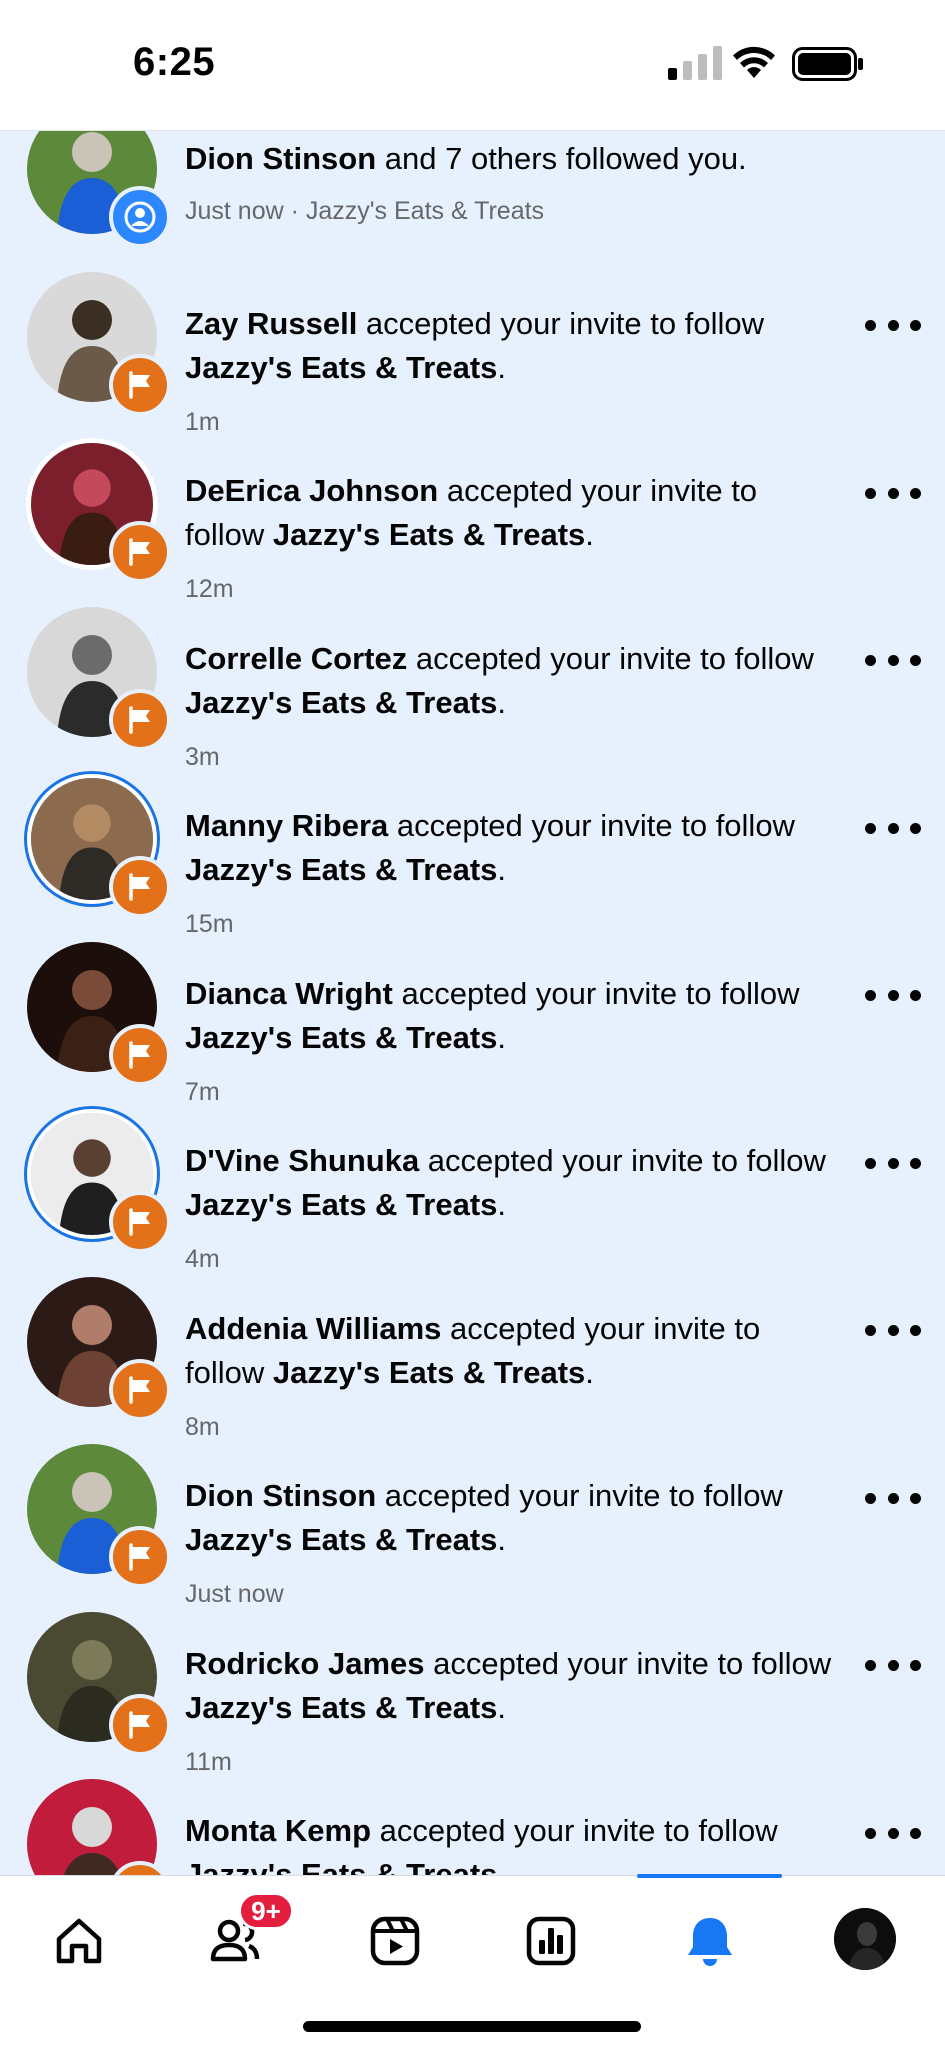 This screenshot has height=2049, width=945. What do you see at coordinates (278, 1830) in the screenshot?
I see `actor-name: Monta Kemp` at bounding box center [278, 1830].